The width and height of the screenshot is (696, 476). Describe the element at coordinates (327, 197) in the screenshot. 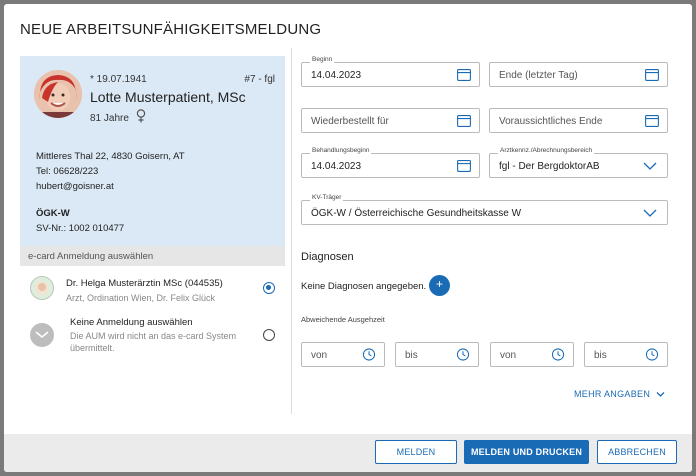

I see `kv-traeger-label: KV-Träger` at that location.